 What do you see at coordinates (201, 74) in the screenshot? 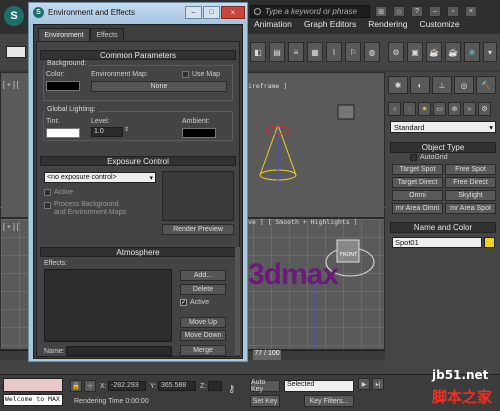
I see `use-map-row: Use Map` at bounding box center [201, 74].